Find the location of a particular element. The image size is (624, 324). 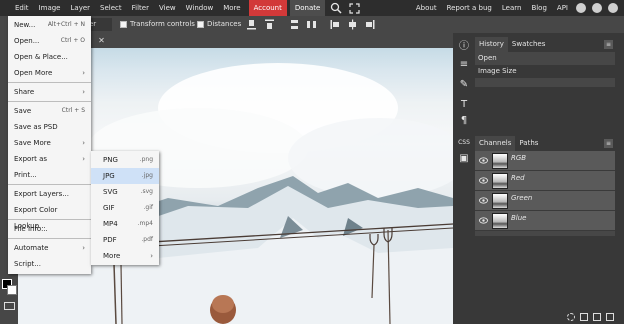

align-bottom-icon is located at coordinates (251, 24).